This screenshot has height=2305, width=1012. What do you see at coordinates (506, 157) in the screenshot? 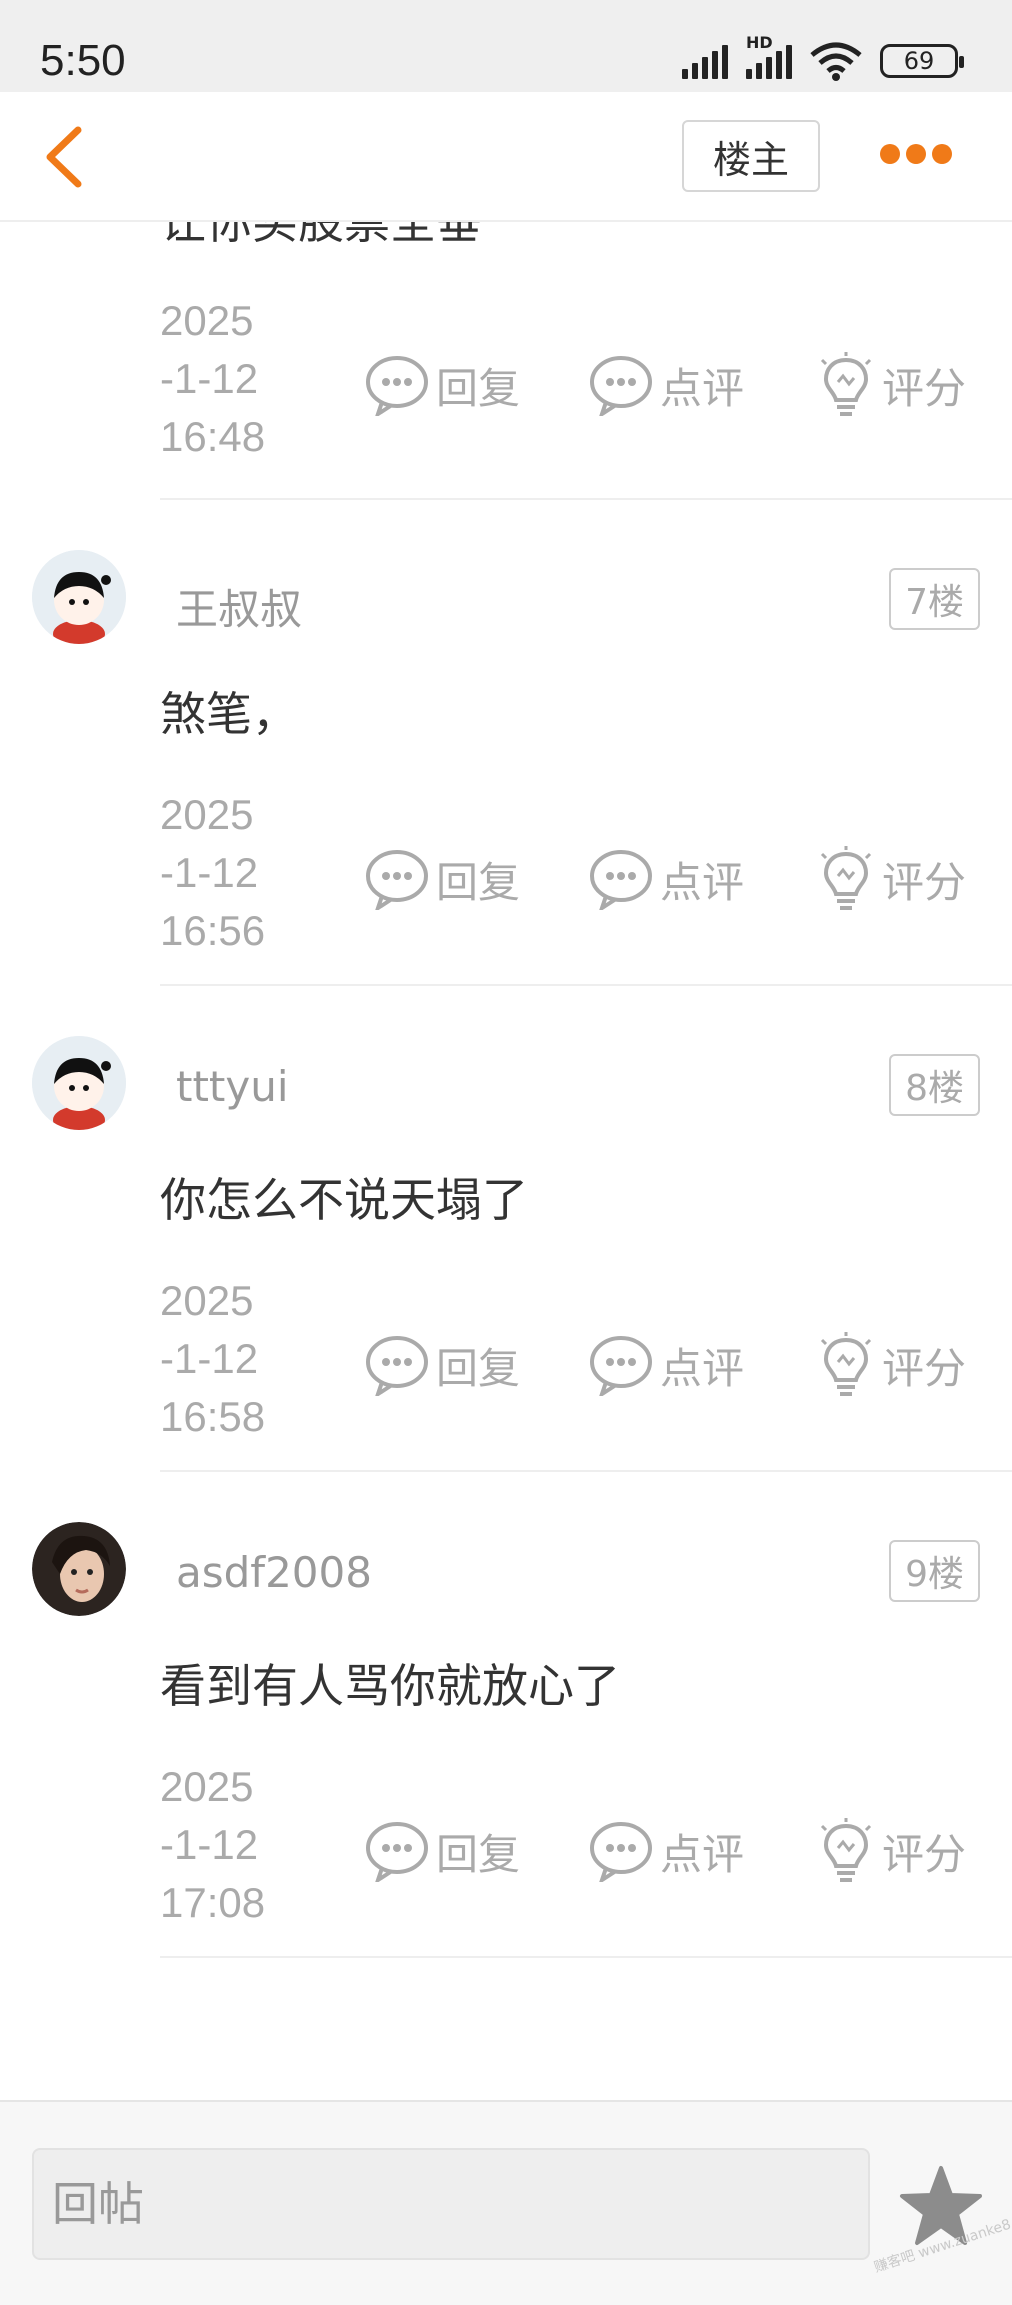
I see `thread-header: 楼主` at bounding box center [506, 157].